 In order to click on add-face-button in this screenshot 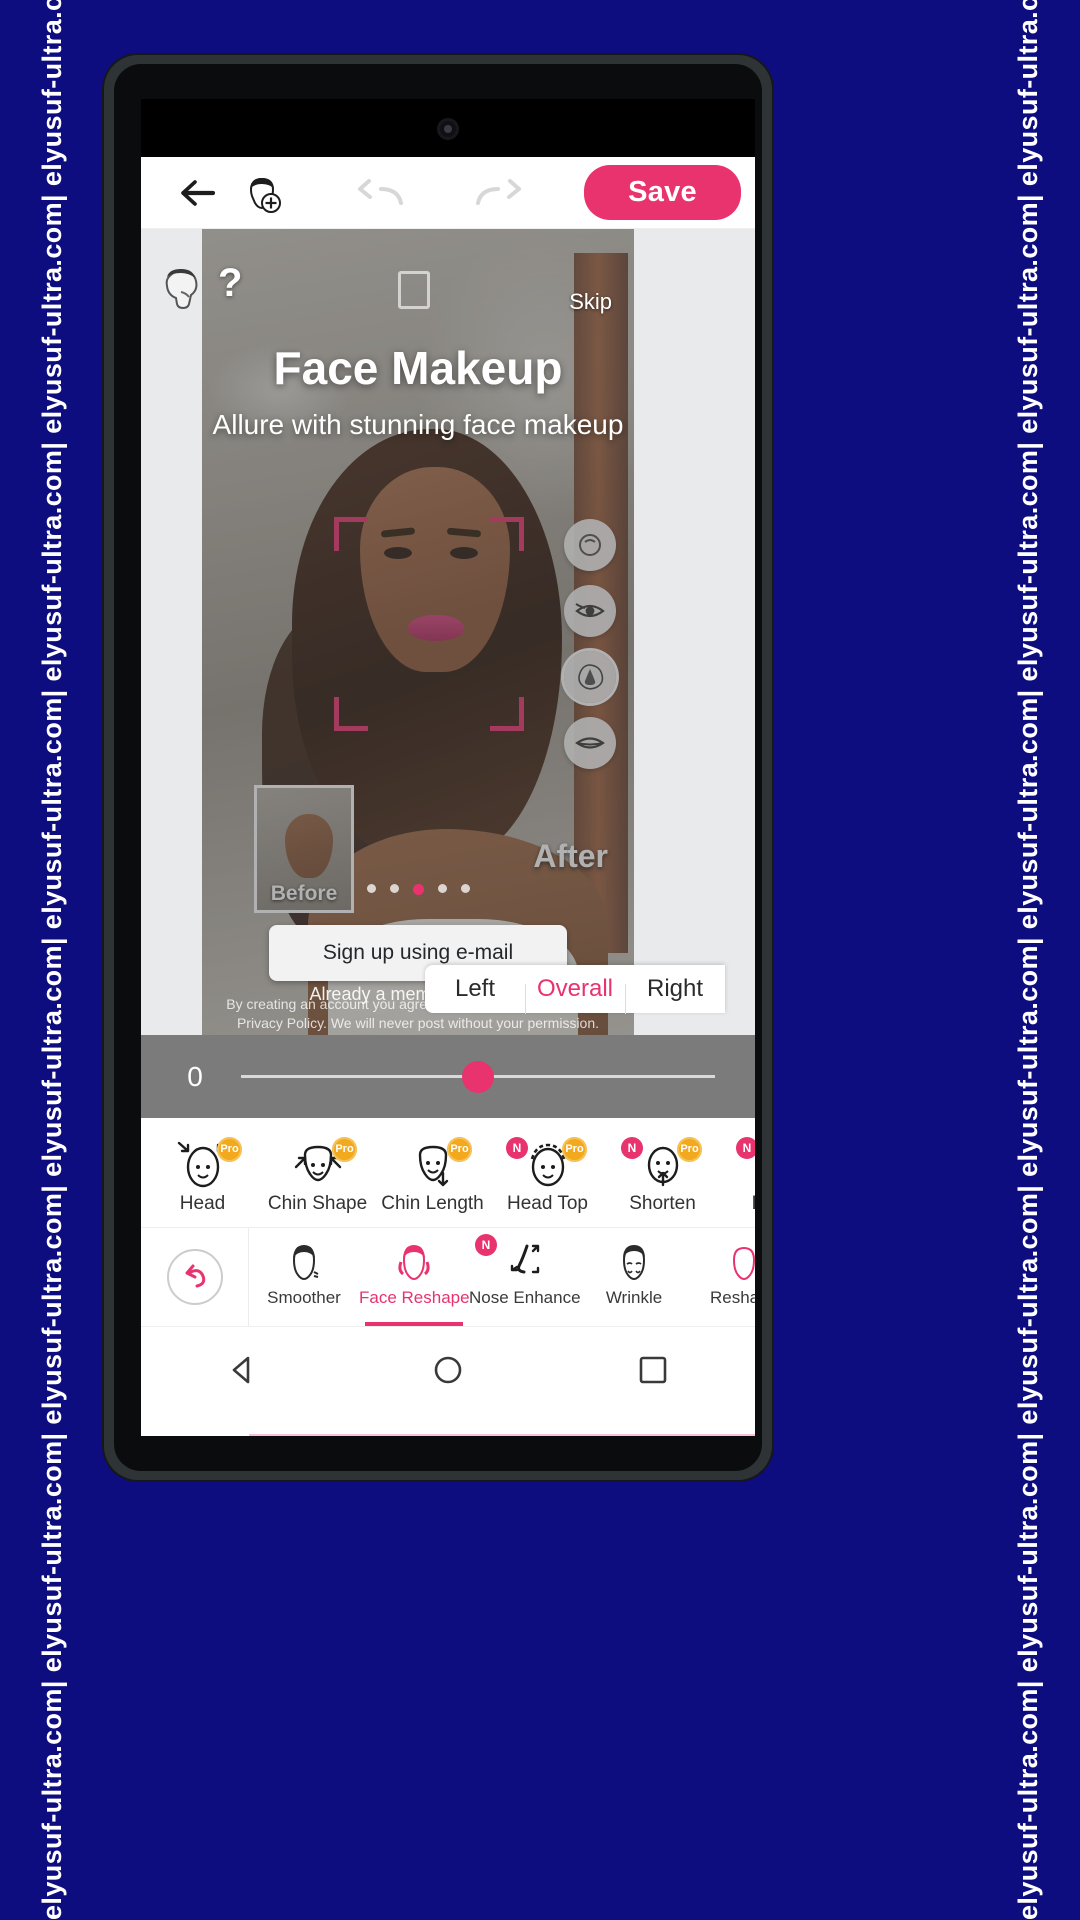, I will do `click(263, 193)`.